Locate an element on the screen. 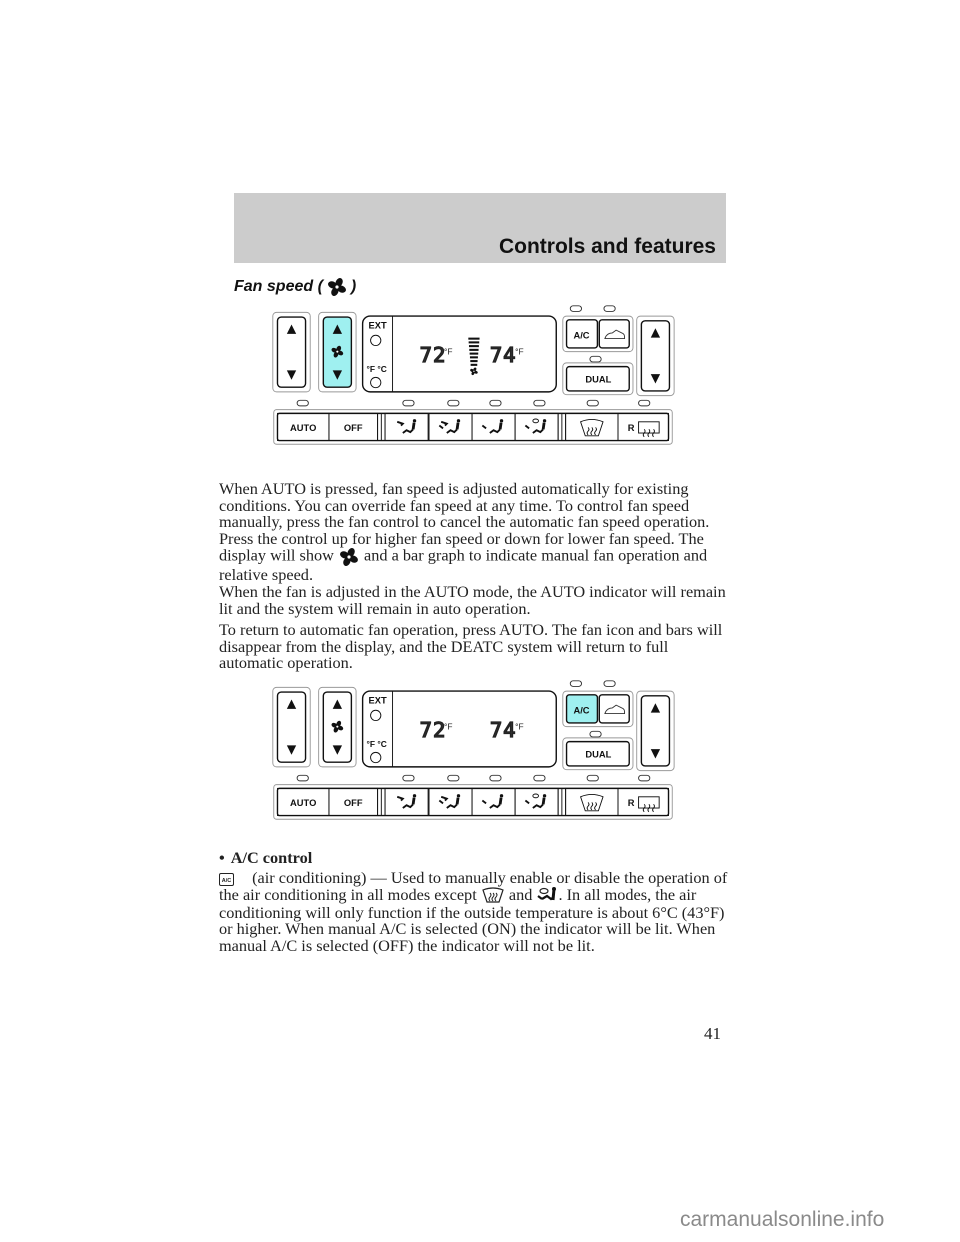 Image resolution: width=960 pixels, height=1242 pixels. chapter-header: Controls and features is located at coordinates (480, 228).